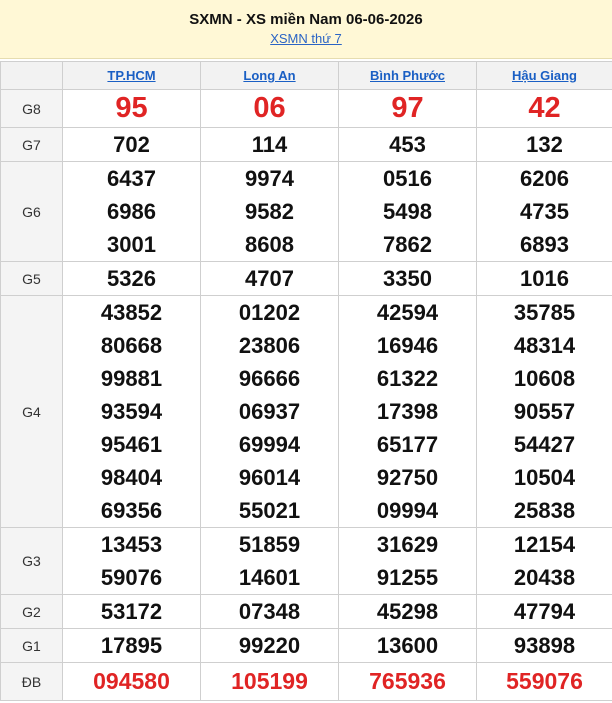 The image size is (612, 703). I want to click on prize-number: 54427, so click(544, 444).